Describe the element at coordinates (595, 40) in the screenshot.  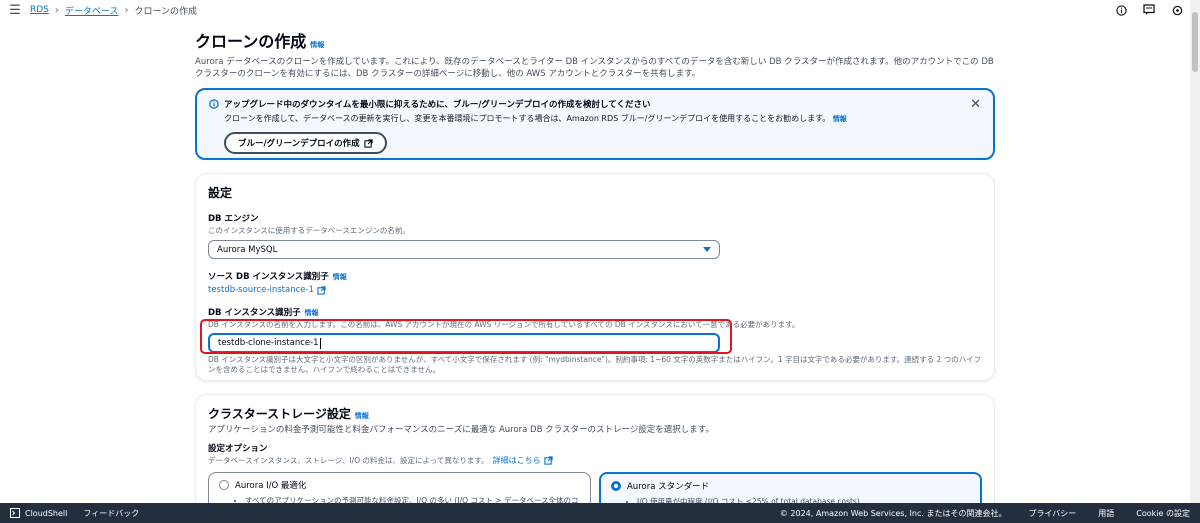
I see `page-heading: クローンの作成 情報` at that location.